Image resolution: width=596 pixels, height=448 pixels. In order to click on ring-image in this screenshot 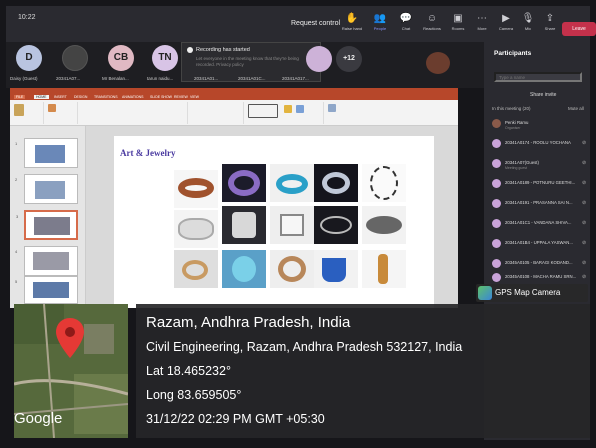, I will do `click(196, 189)`.